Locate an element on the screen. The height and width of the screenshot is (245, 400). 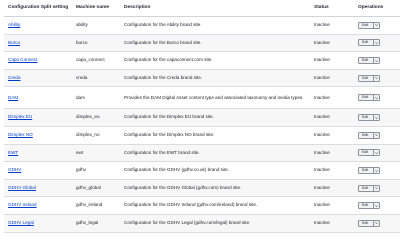
config-split-link: Burco is located at coordinates (14, 42).